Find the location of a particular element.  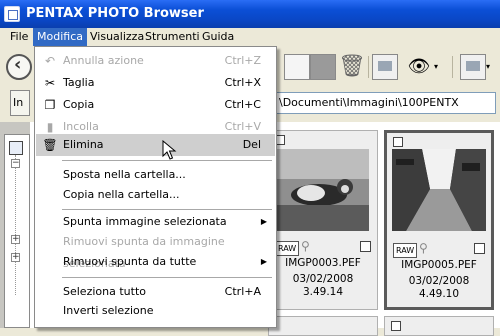

undo-icon: ↶ is located at coordinates (50, 61).